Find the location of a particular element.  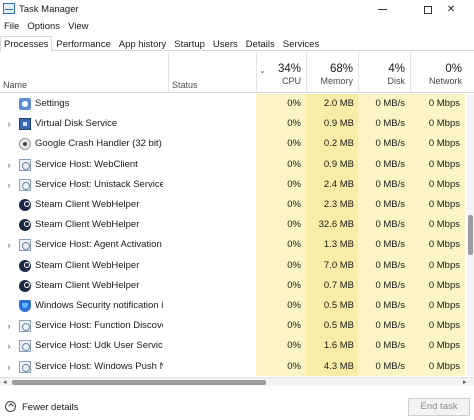

crash-handler-icon is located at coordinates (25, 144).